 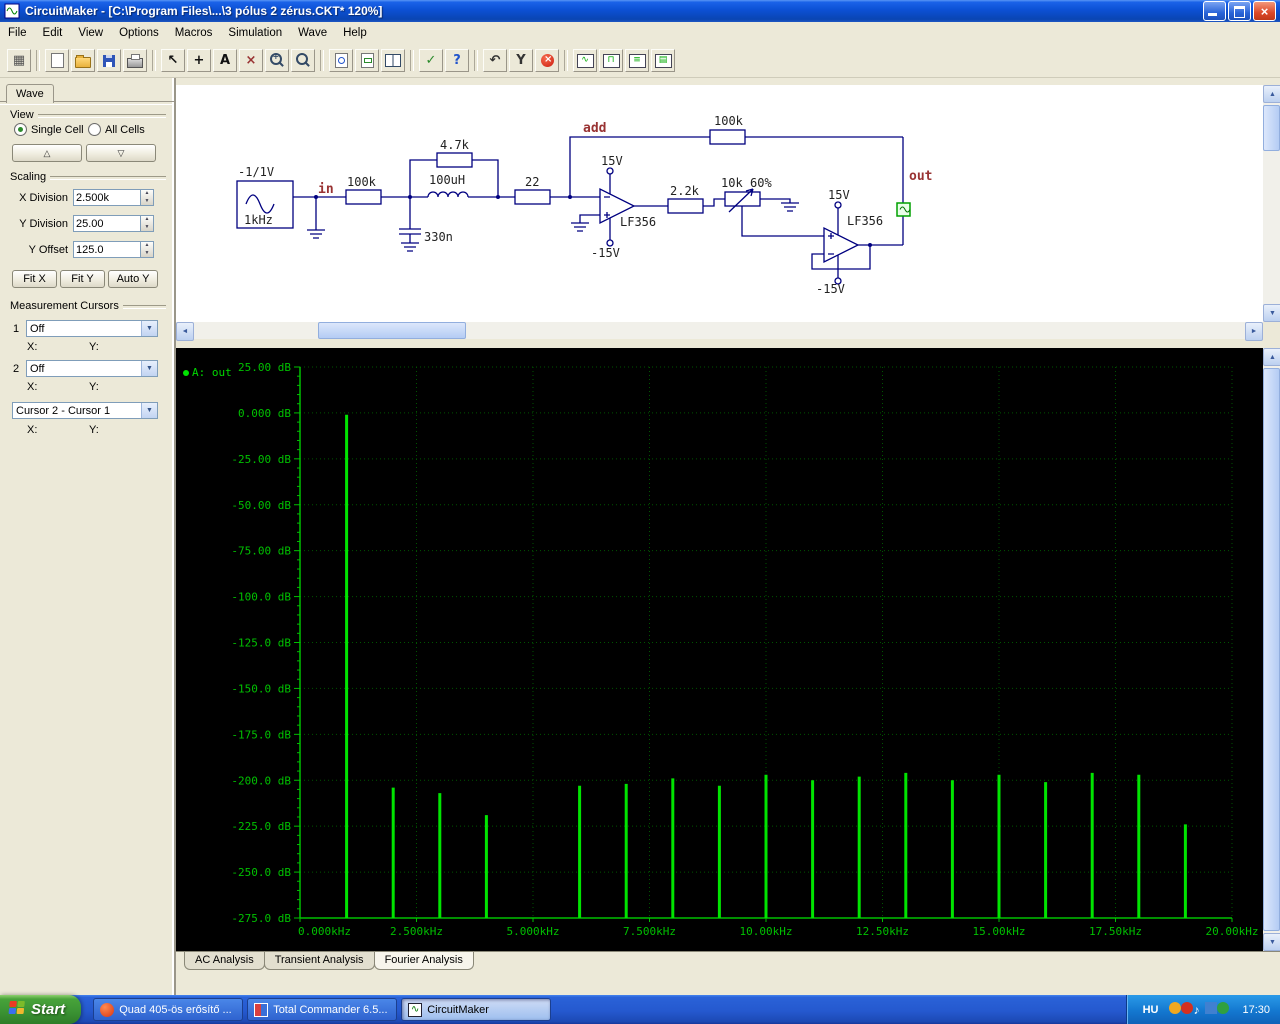 What do you see at coordinates (107, 223) in the screenshot?
I see `y-division-input` at bounding box center [107, 223].